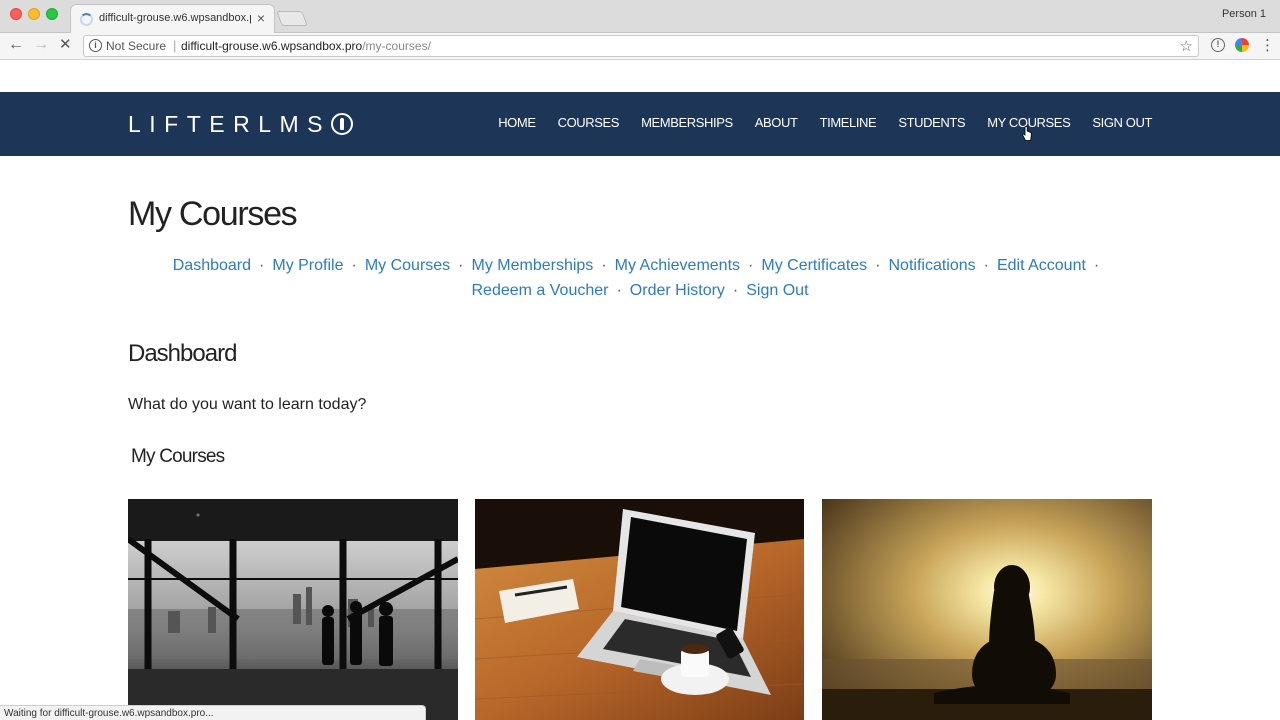  Describe the element at coordinates (213, 214) in the screenshot. I see `page-title: My Courses` at that location.